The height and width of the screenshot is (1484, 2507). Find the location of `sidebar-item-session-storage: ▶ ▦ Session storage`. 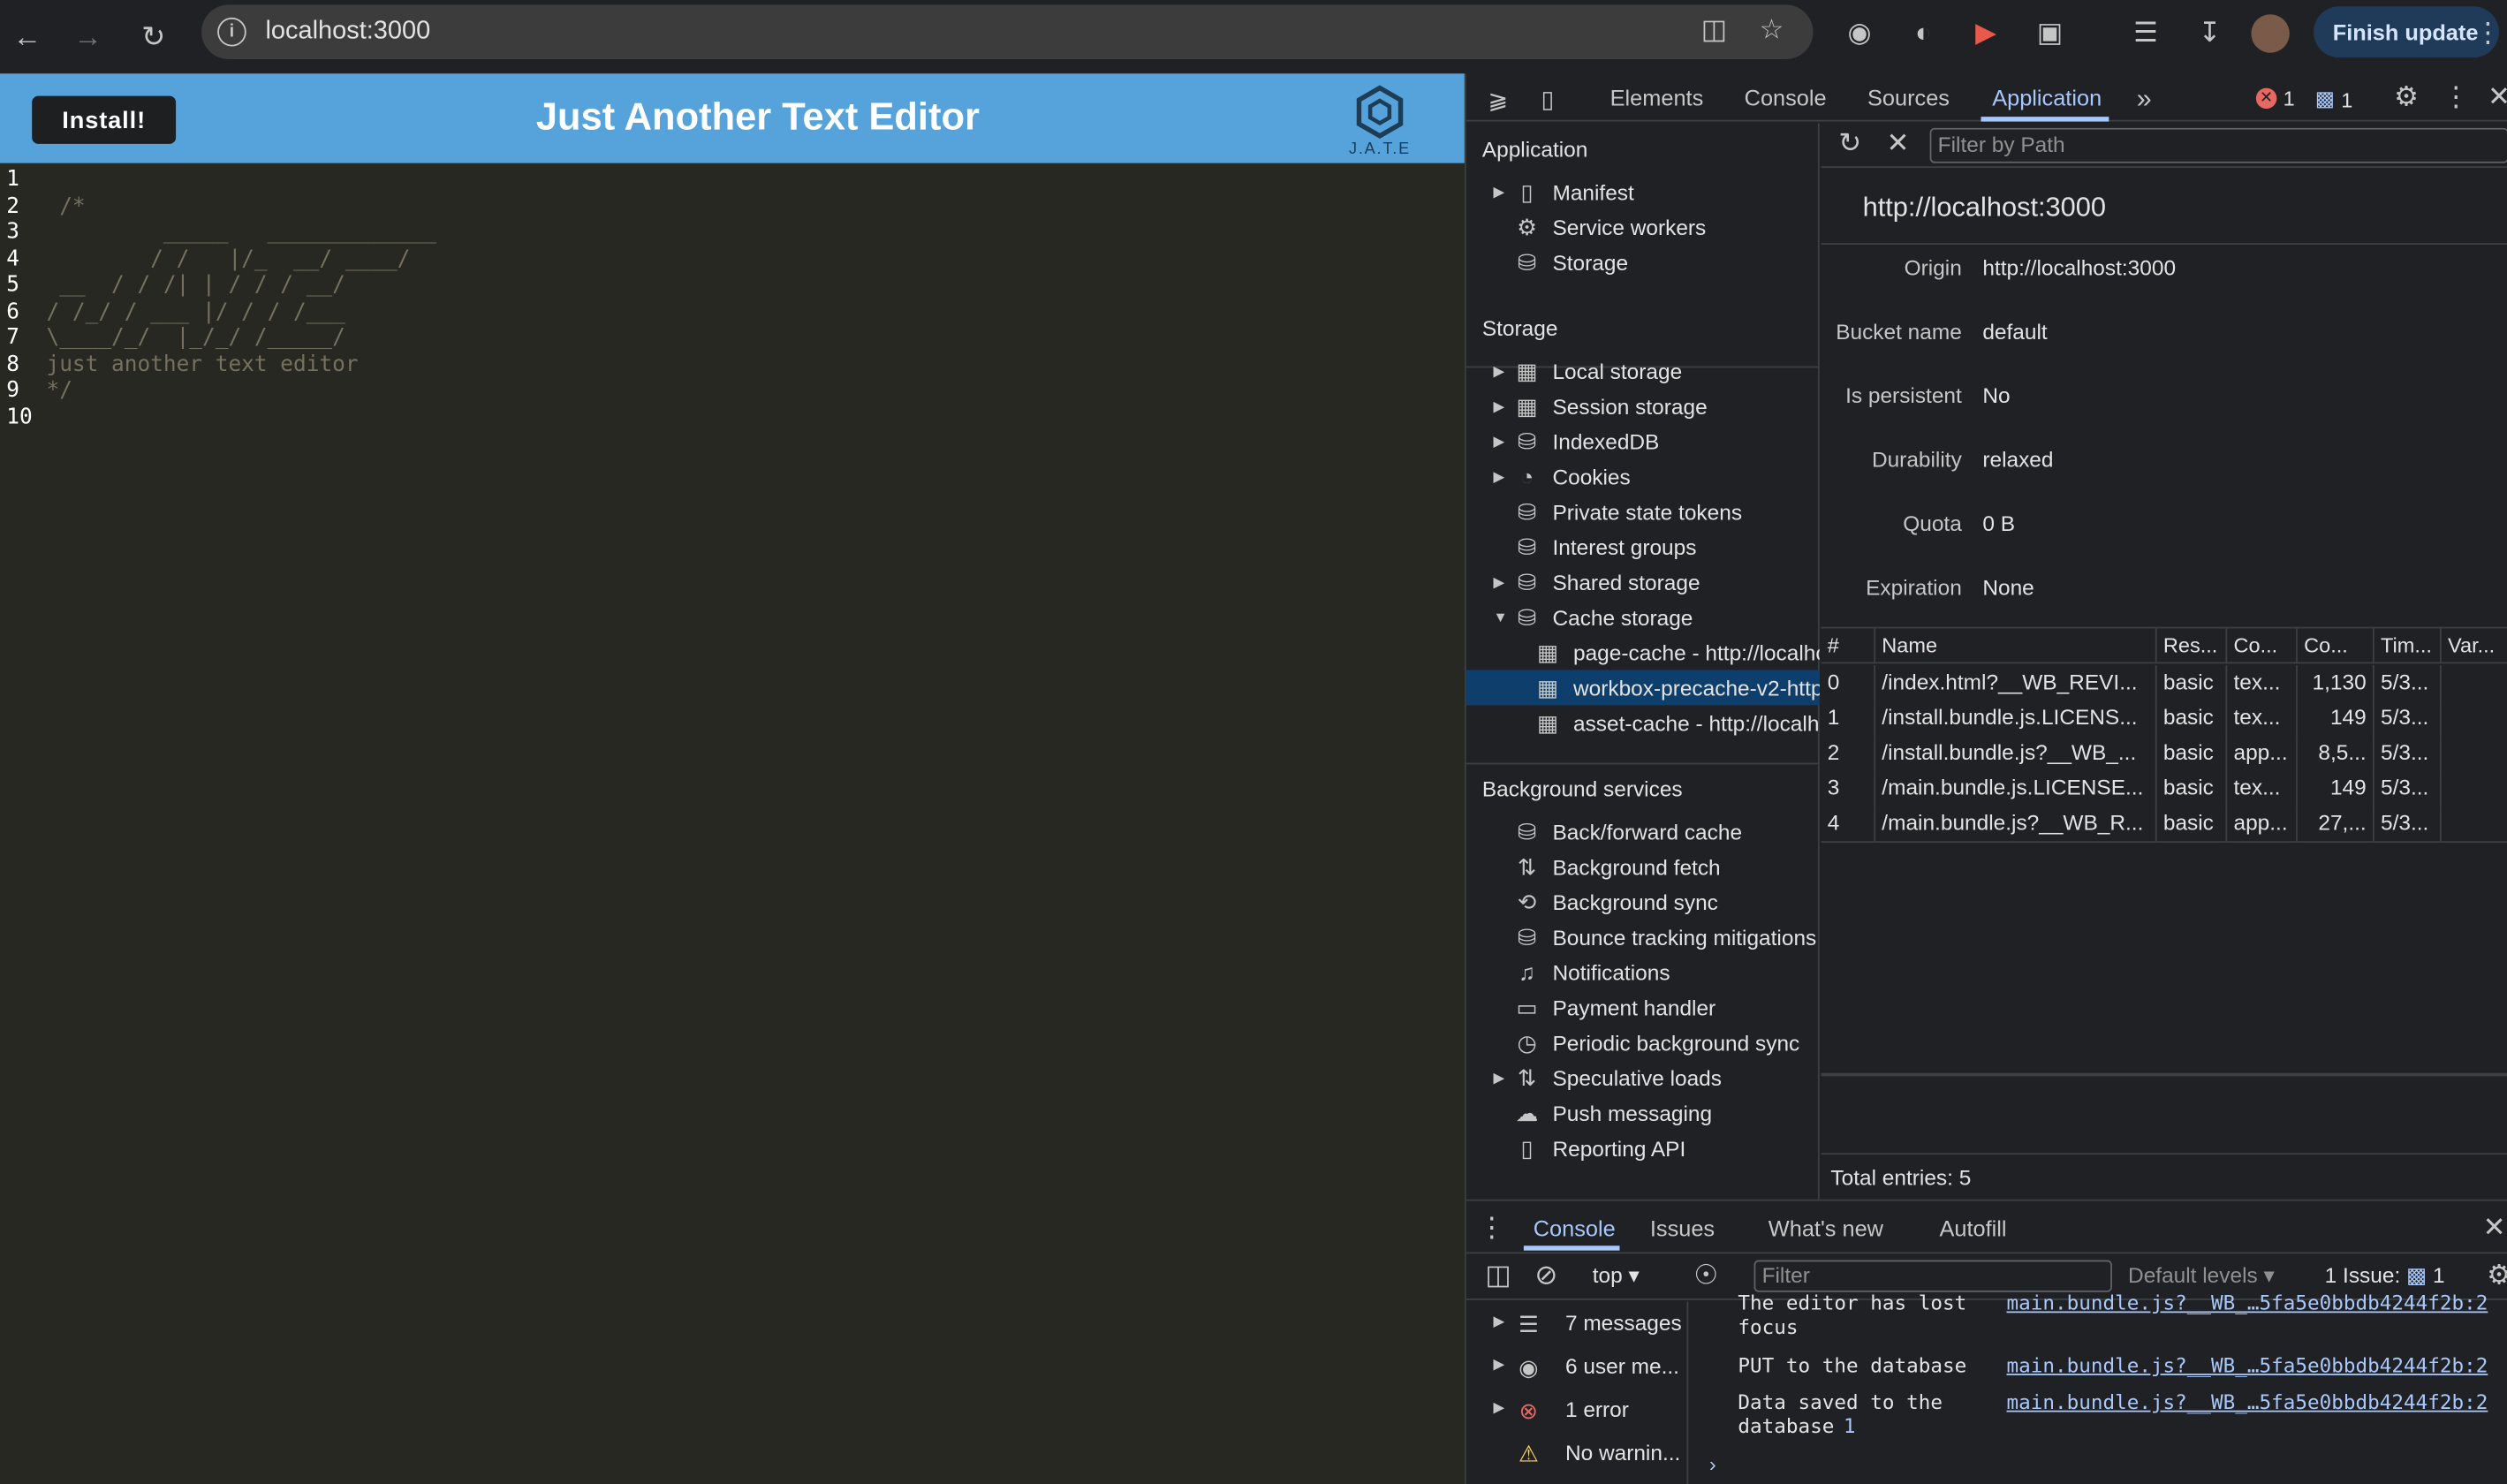

sidebar-item-session-storage: ▶ ▦ Session storage is located at coordinates (1643, 406).